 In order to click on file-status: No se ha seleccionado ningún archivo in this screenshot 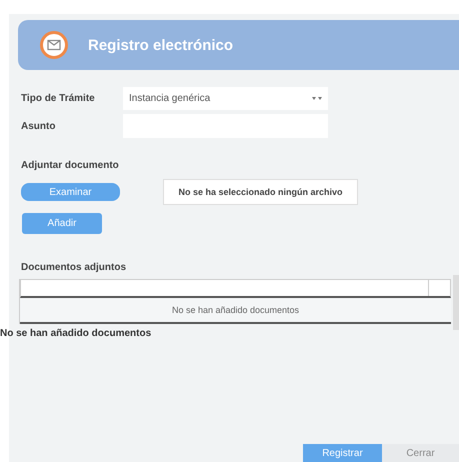, I will do `click(260, 192)`.